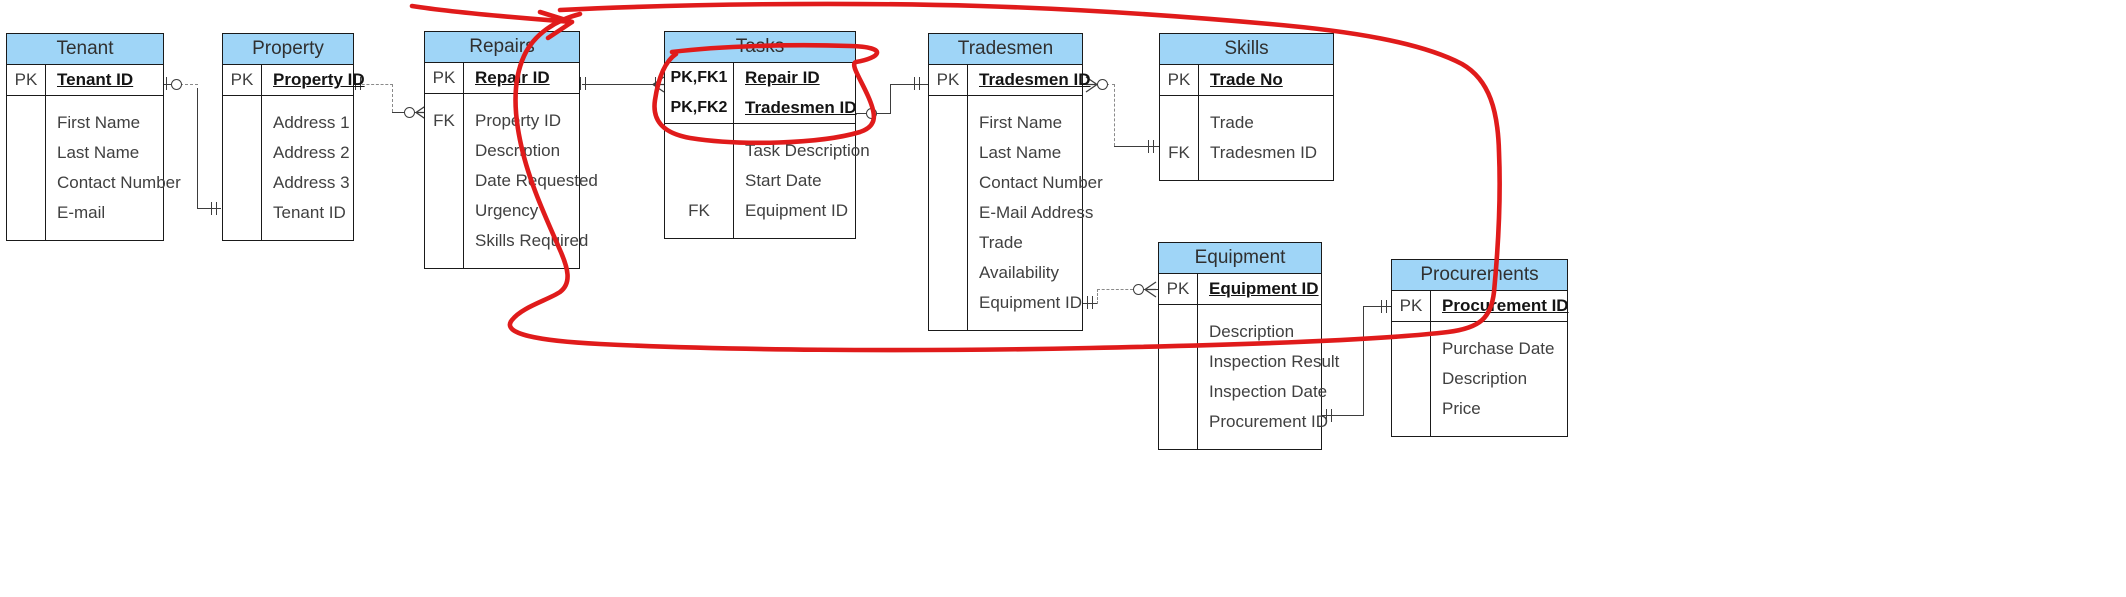 This screenshot has height=597, width=2126. Describe the element at coordinates (760, 47) in the screenshot. I see `entity-title: Tasks` at that location.